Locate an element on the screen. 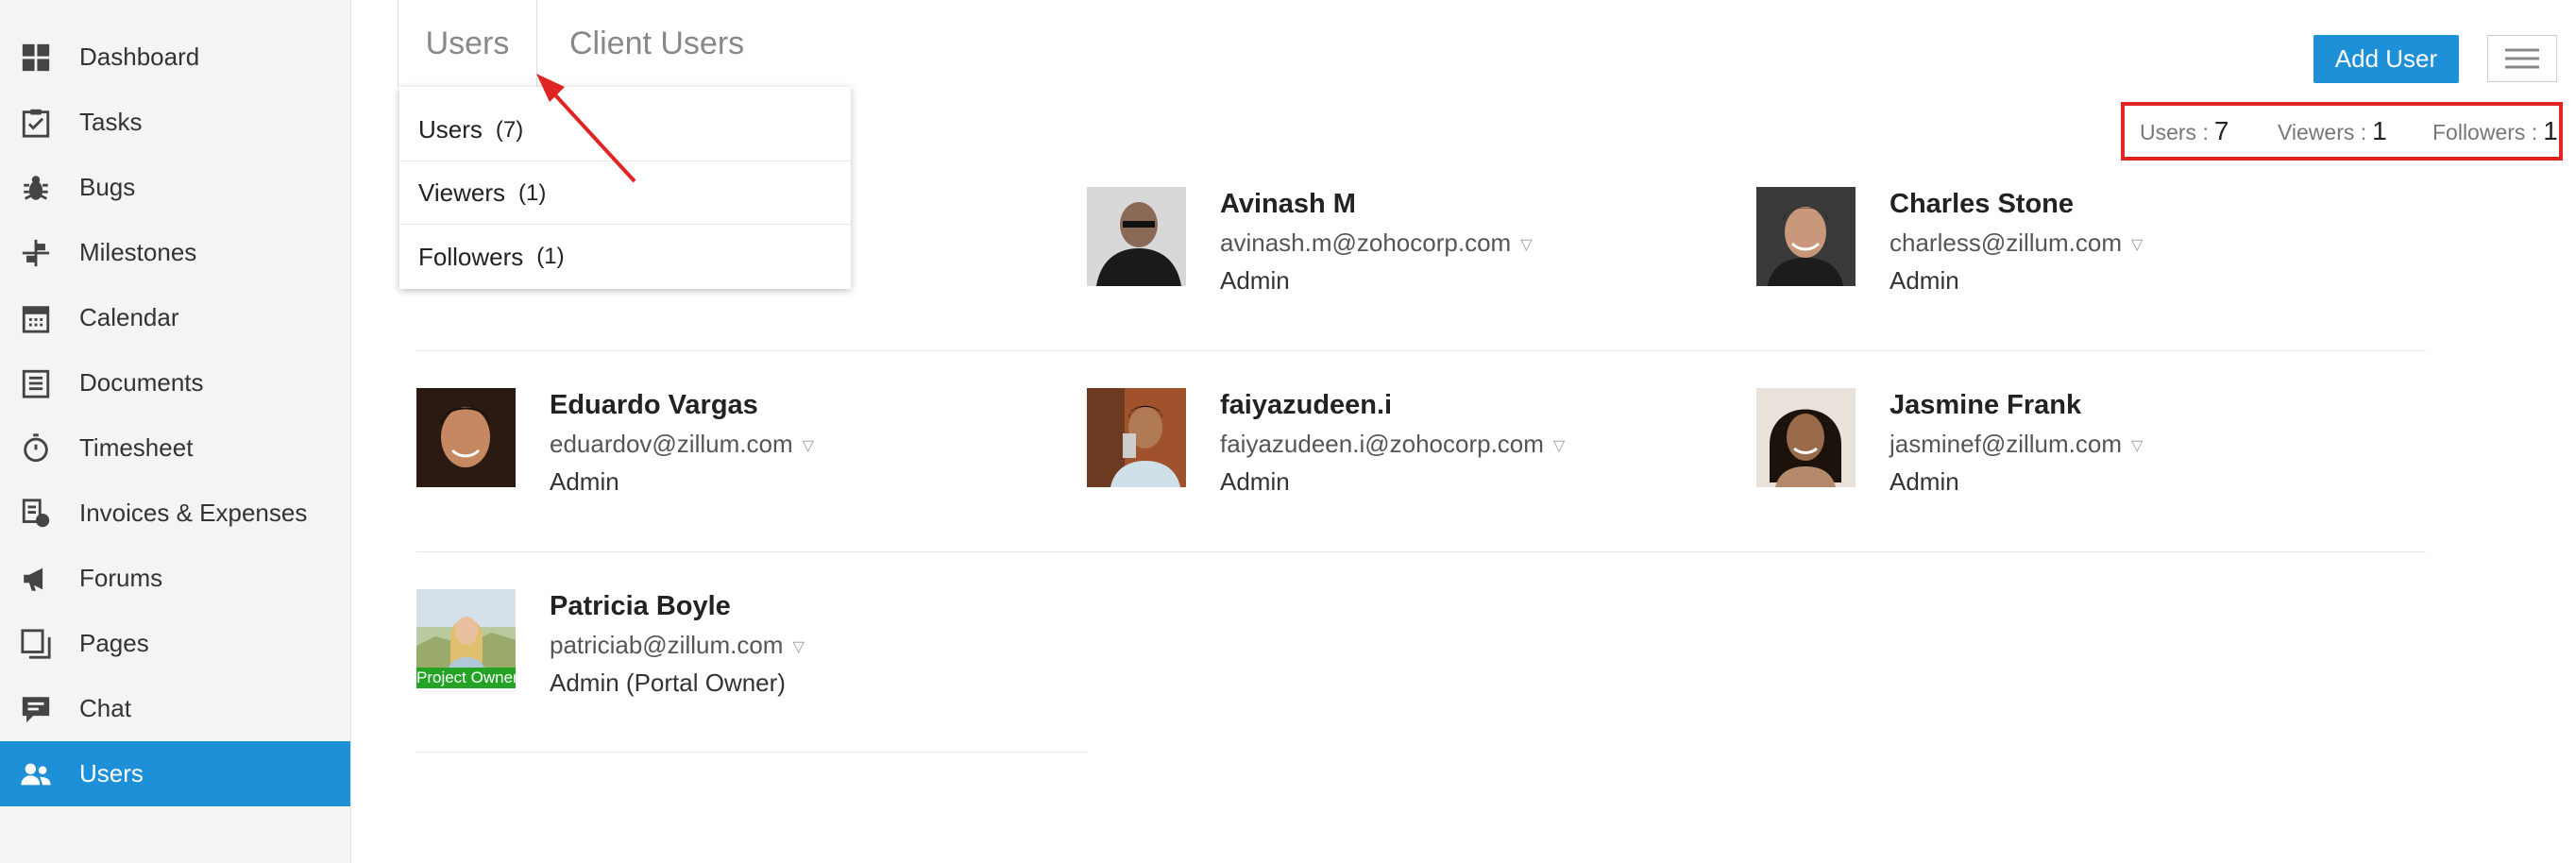 This screenshot has height=863, width=2576. calendar-icon is located at coordinates (36, 318).